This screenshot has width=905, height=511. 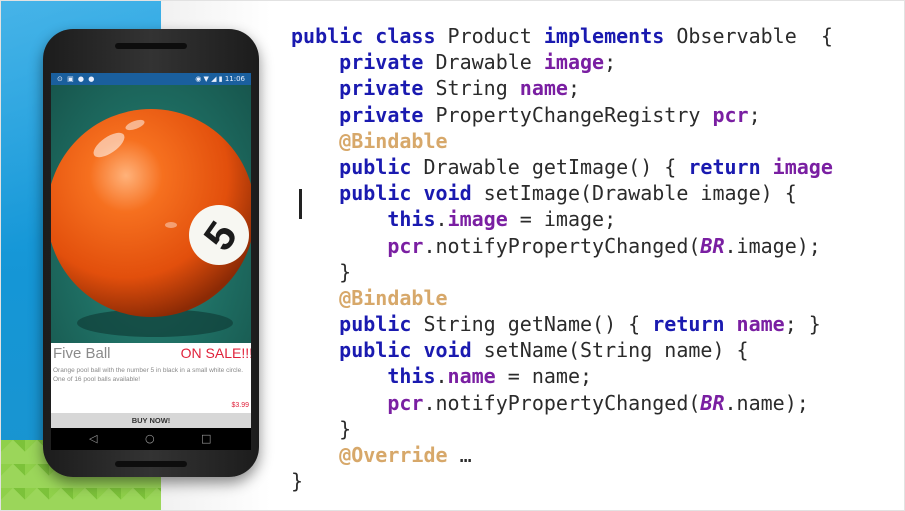 I want to click on buy-now-button: BUY NOW!, so click(x=151, y=420).